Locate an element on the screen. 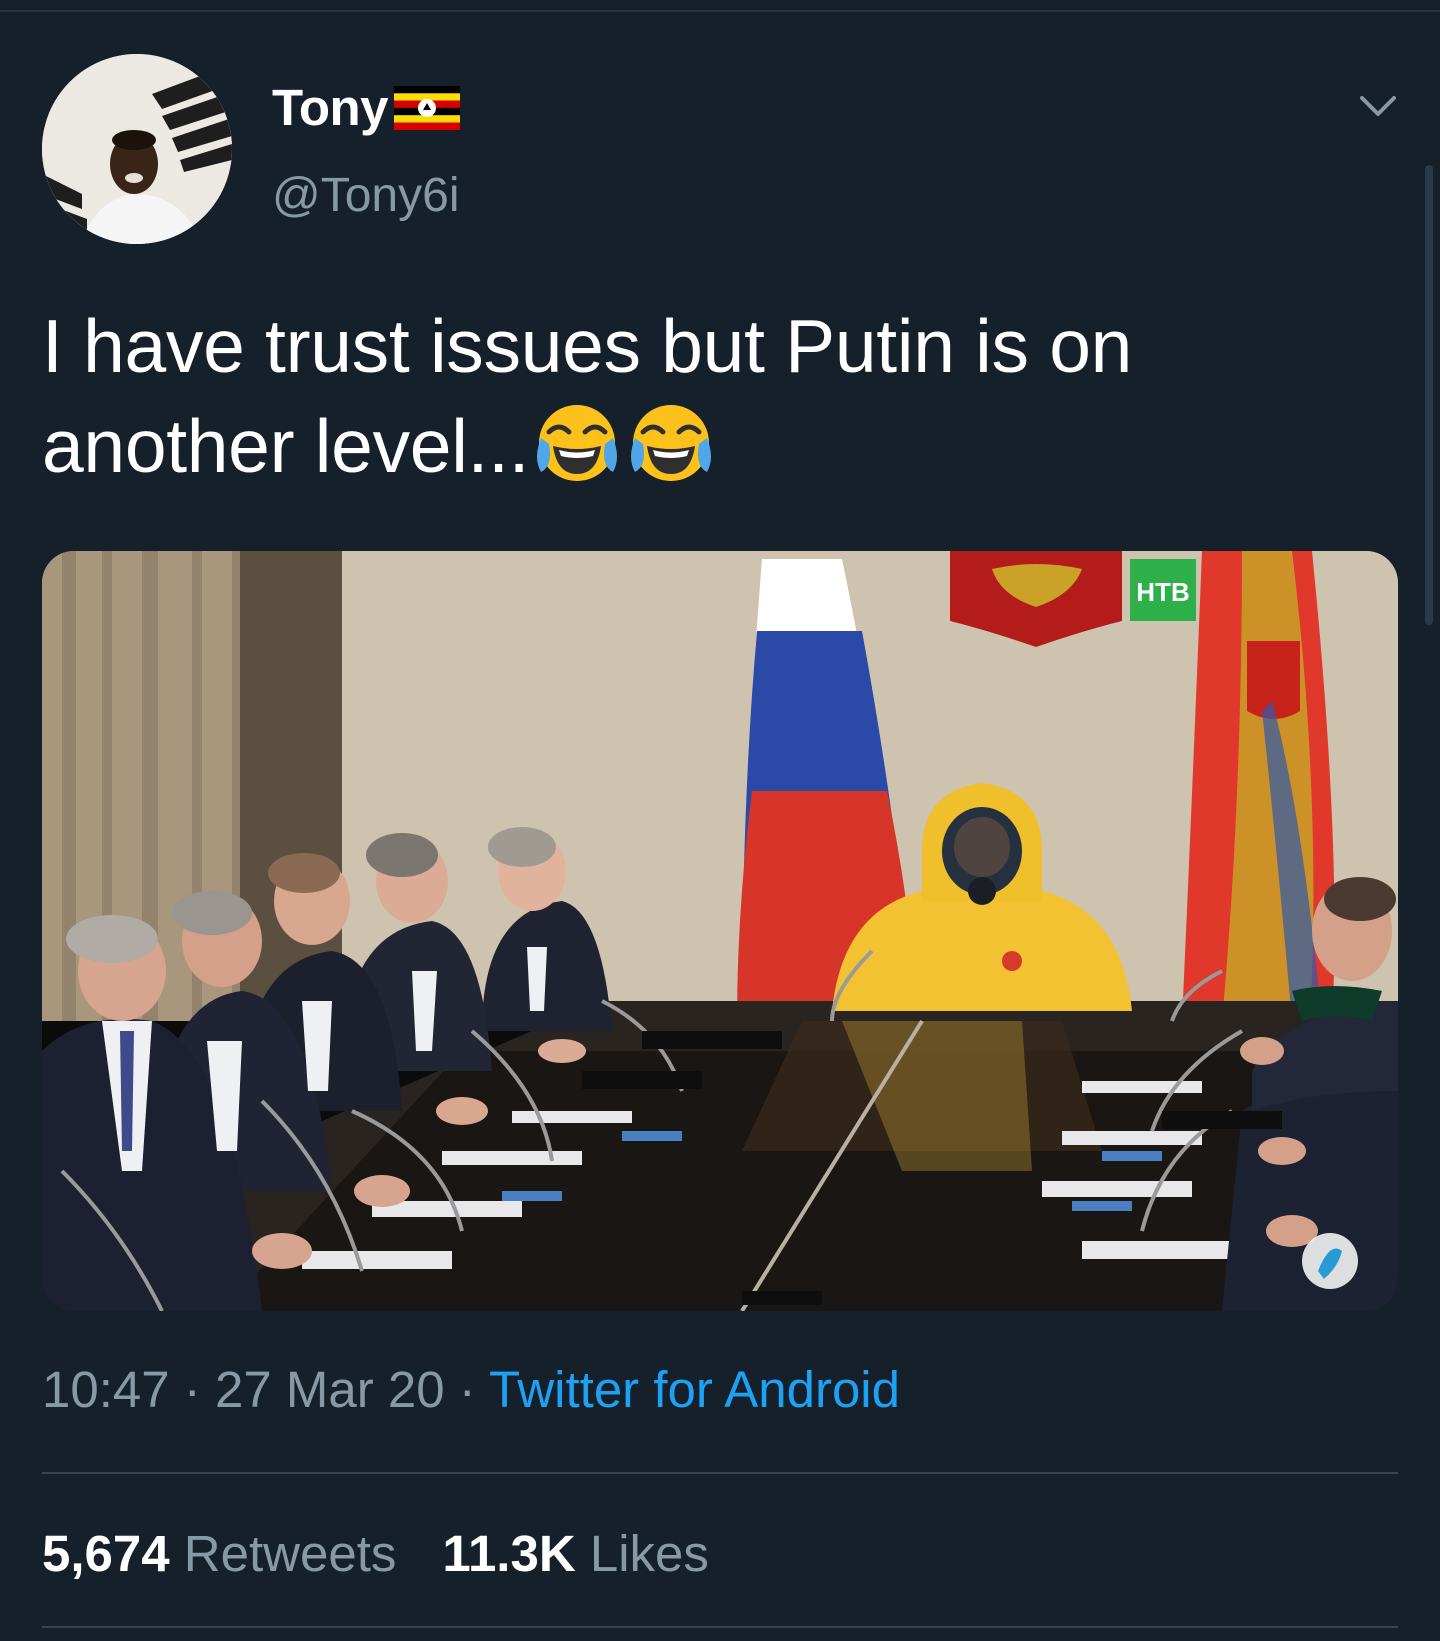 This screenshot has height=1641, width=1440. user-handle: @Tony6i is located at coordinates (365, 195).